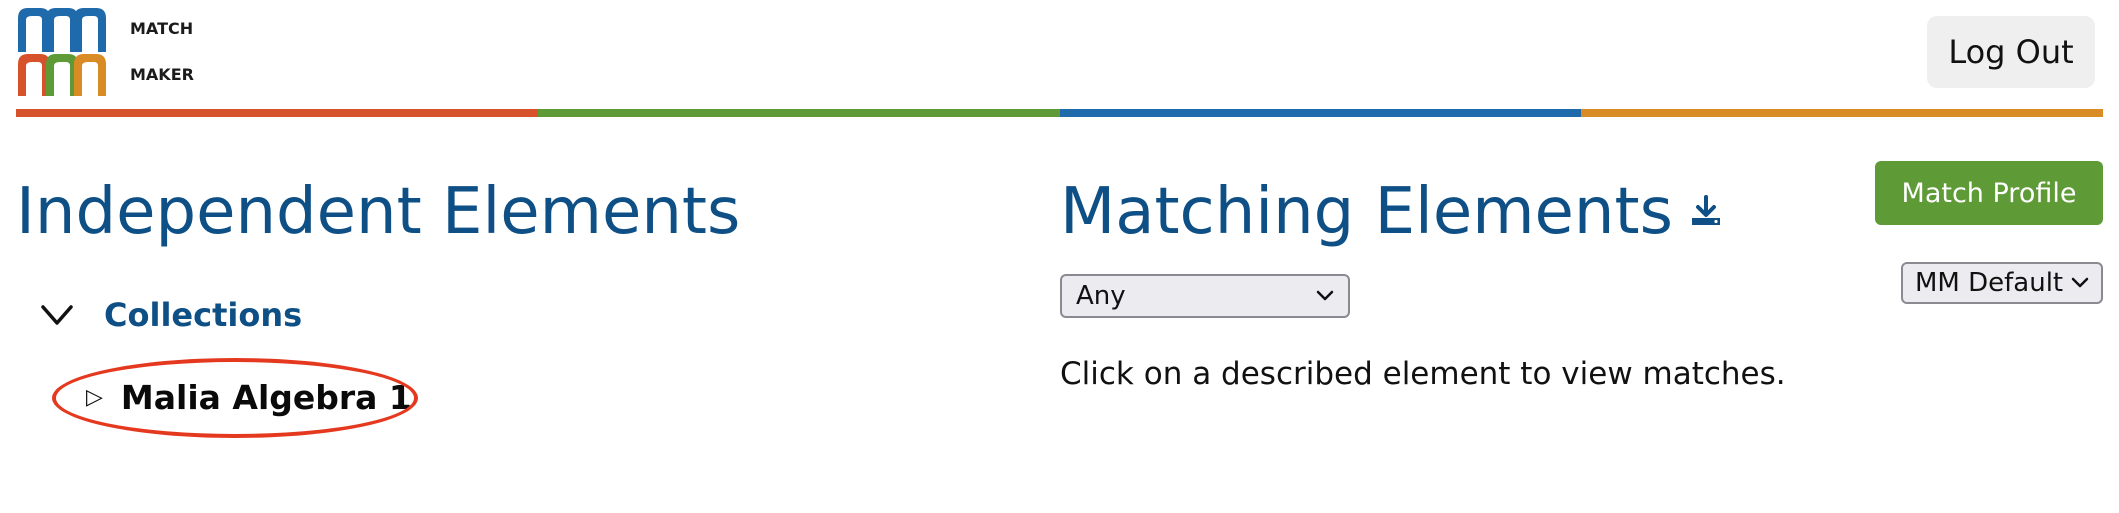 The height and width of the screenshot is (513, 2119). What do you see at coordinates (1101, 296) in the screenshot?
I see `match-filter-value: Any` at bounding box center [1101, 296].